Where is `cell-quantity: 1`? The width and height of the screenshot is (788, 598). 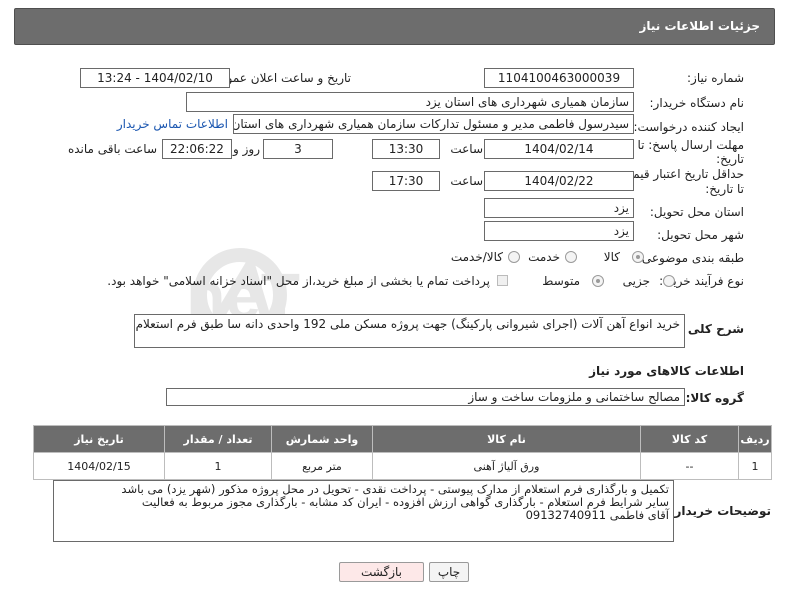 cell-quantity: 1 is located at coordinates (218, 466).